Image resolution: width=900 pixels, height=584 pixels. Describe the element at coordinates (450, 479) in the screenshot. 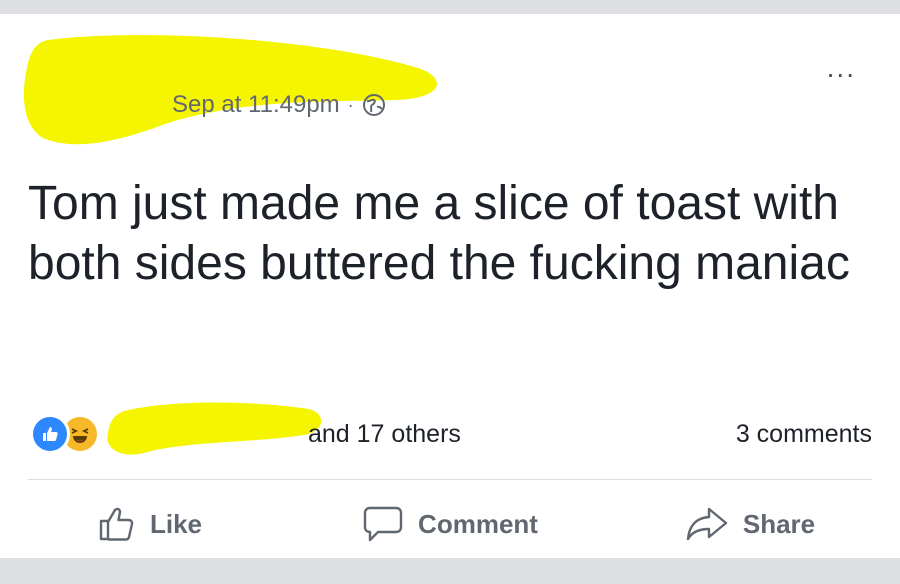

I see `divider` at that location.